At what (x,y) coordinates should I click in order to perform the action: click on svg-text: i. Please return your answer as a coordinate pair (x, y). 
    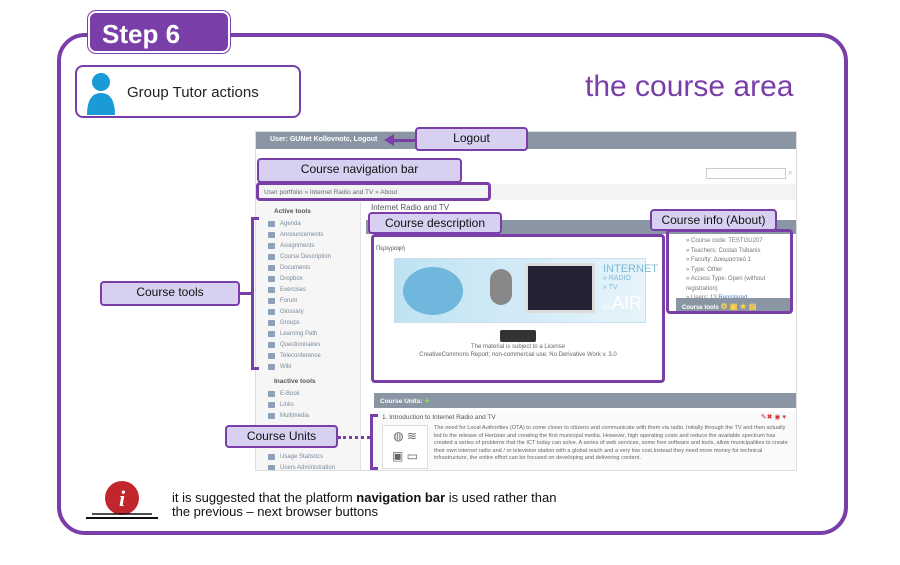
    Looking at the image, I should click on (122, 498).